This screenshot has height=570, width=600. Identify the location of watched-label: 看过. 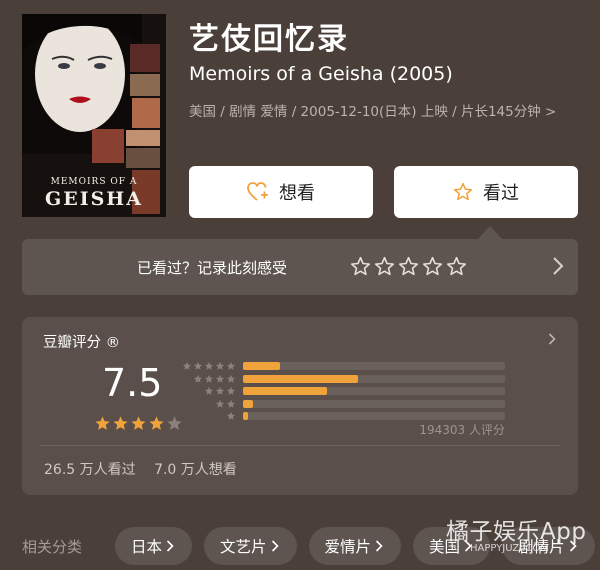
(501, 193).